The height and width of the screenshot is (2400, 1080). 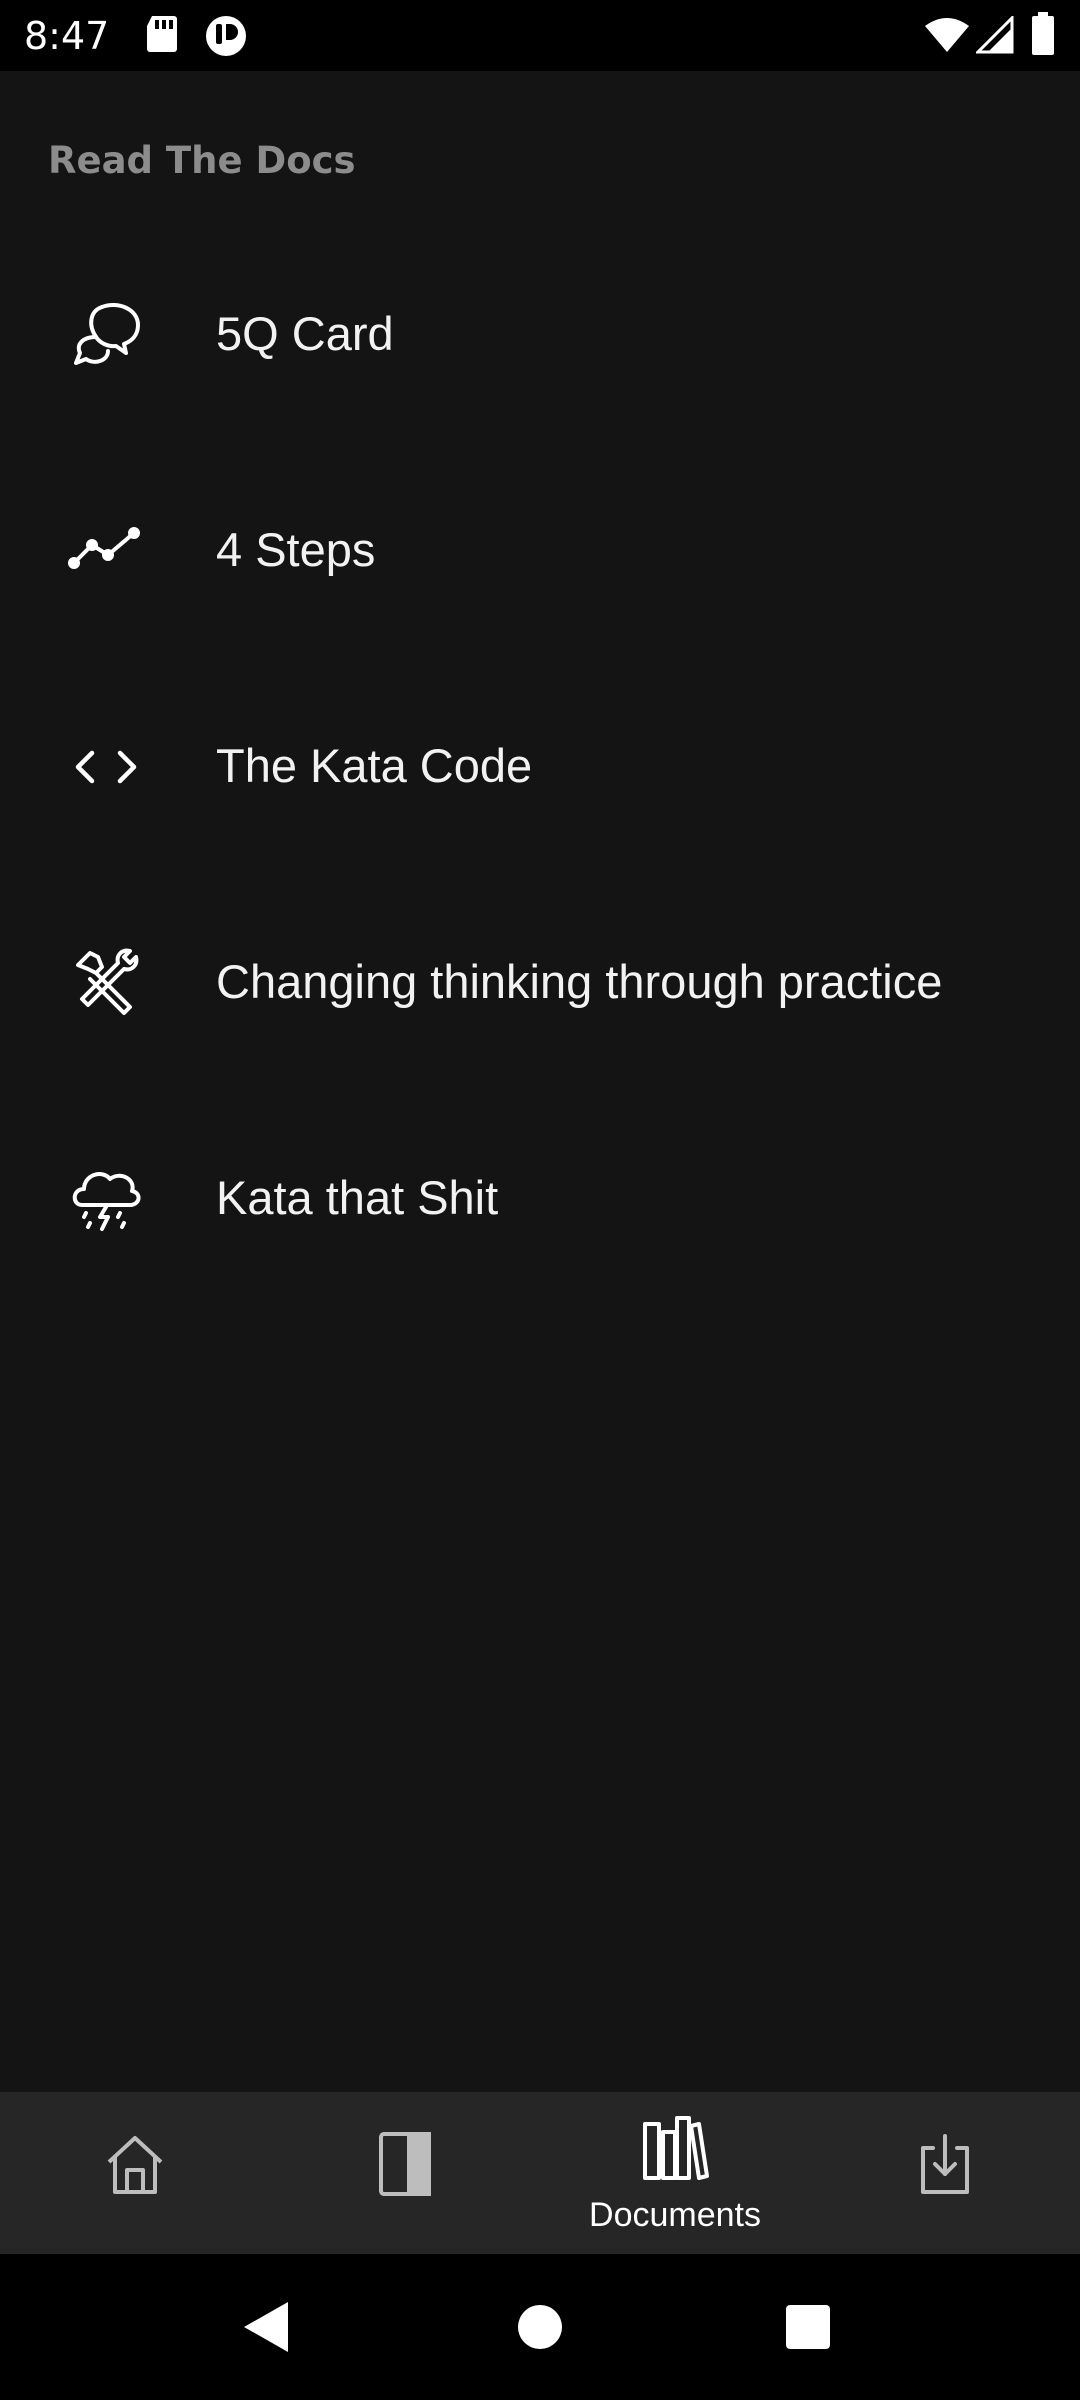 I want to click on nav-documents-label: Documents, so click(x=675, y=2215).